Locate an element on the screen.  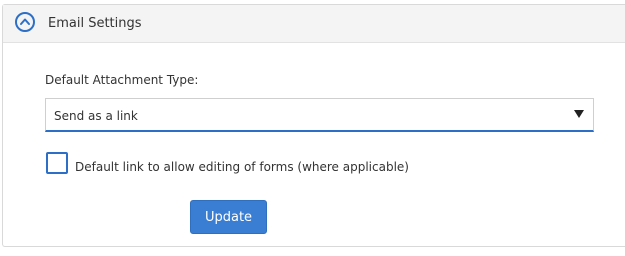
chevron-up-icon is located at coordinates (25, 21).